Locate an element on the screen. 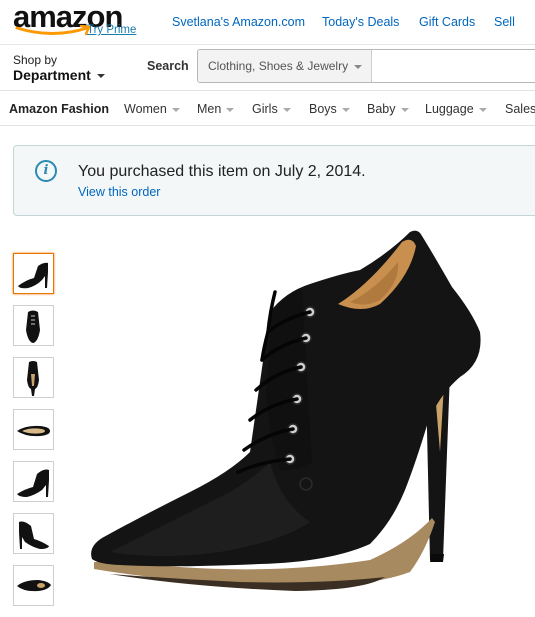  sell-link: Sell is located at coordinates (504, 22).